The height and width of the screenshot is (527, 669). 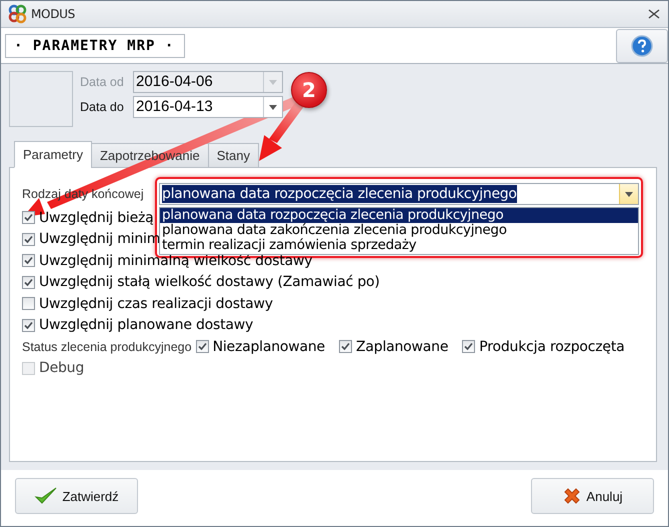 I want to click on close-icon, so click(x=654, y=14).